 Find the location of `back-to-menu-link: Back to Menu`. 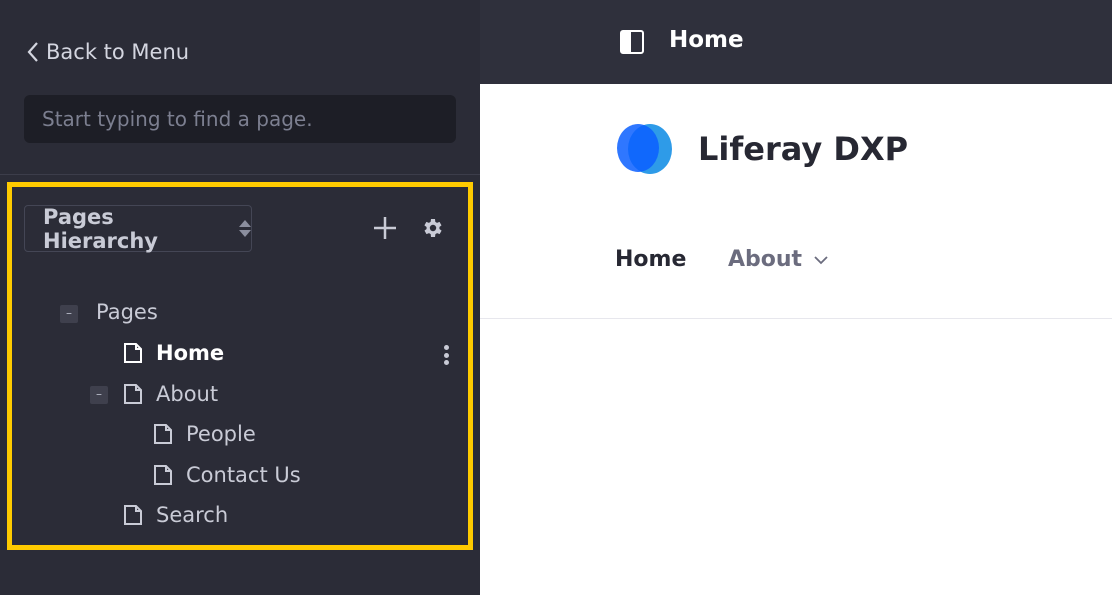

back-to-menu-link: Back to Menu is located at coordinates (107, 52).